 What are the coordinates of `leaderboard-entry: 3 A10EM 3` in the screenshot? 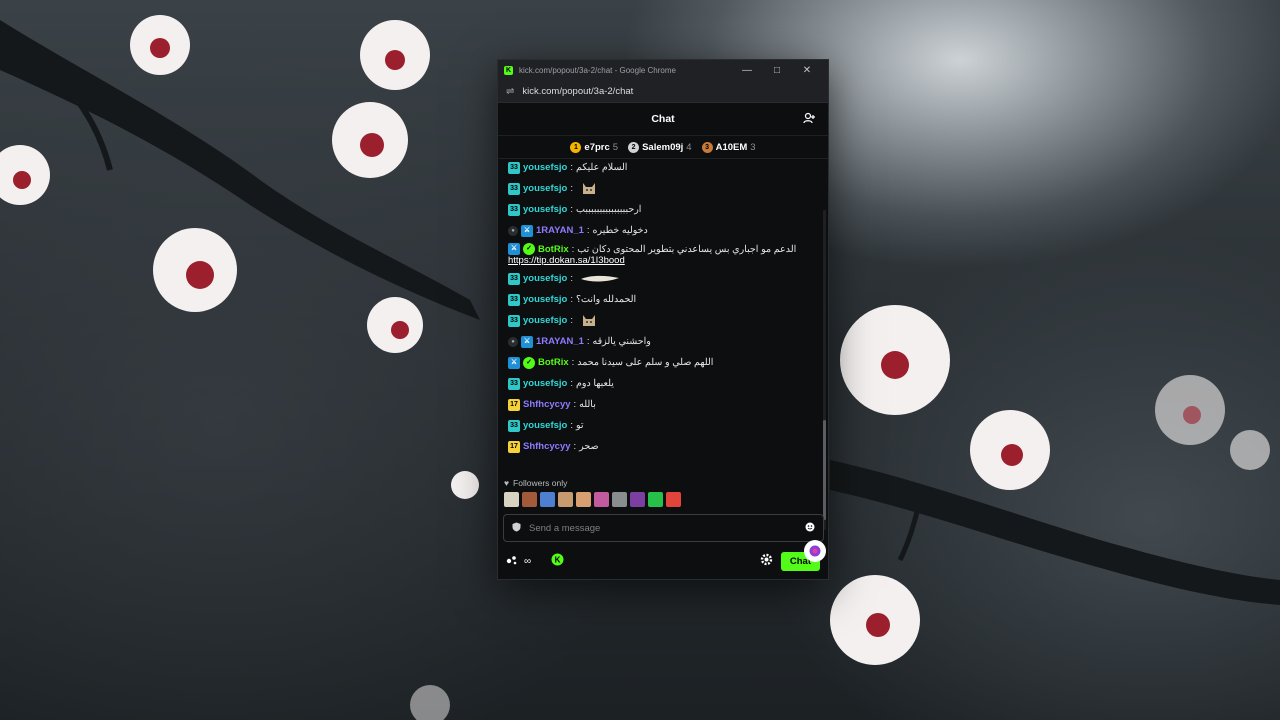 It's located at (728, 147).